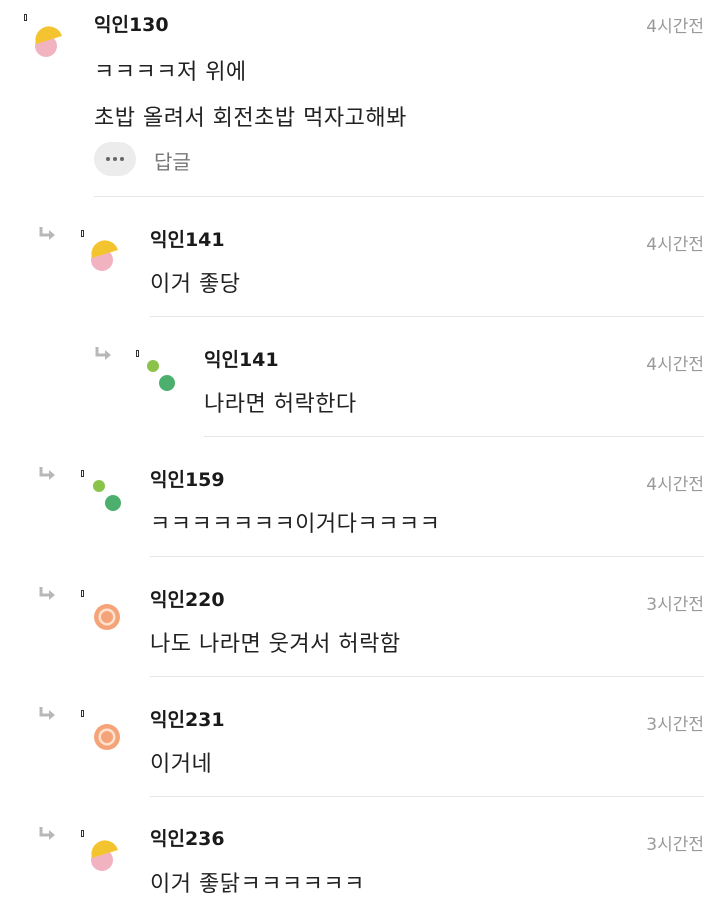  Describe the element at coordinates (170, 72) in the screenshot. I see `comment-text-line: ㅋㅋㅋㅋ저 위에` at that location.